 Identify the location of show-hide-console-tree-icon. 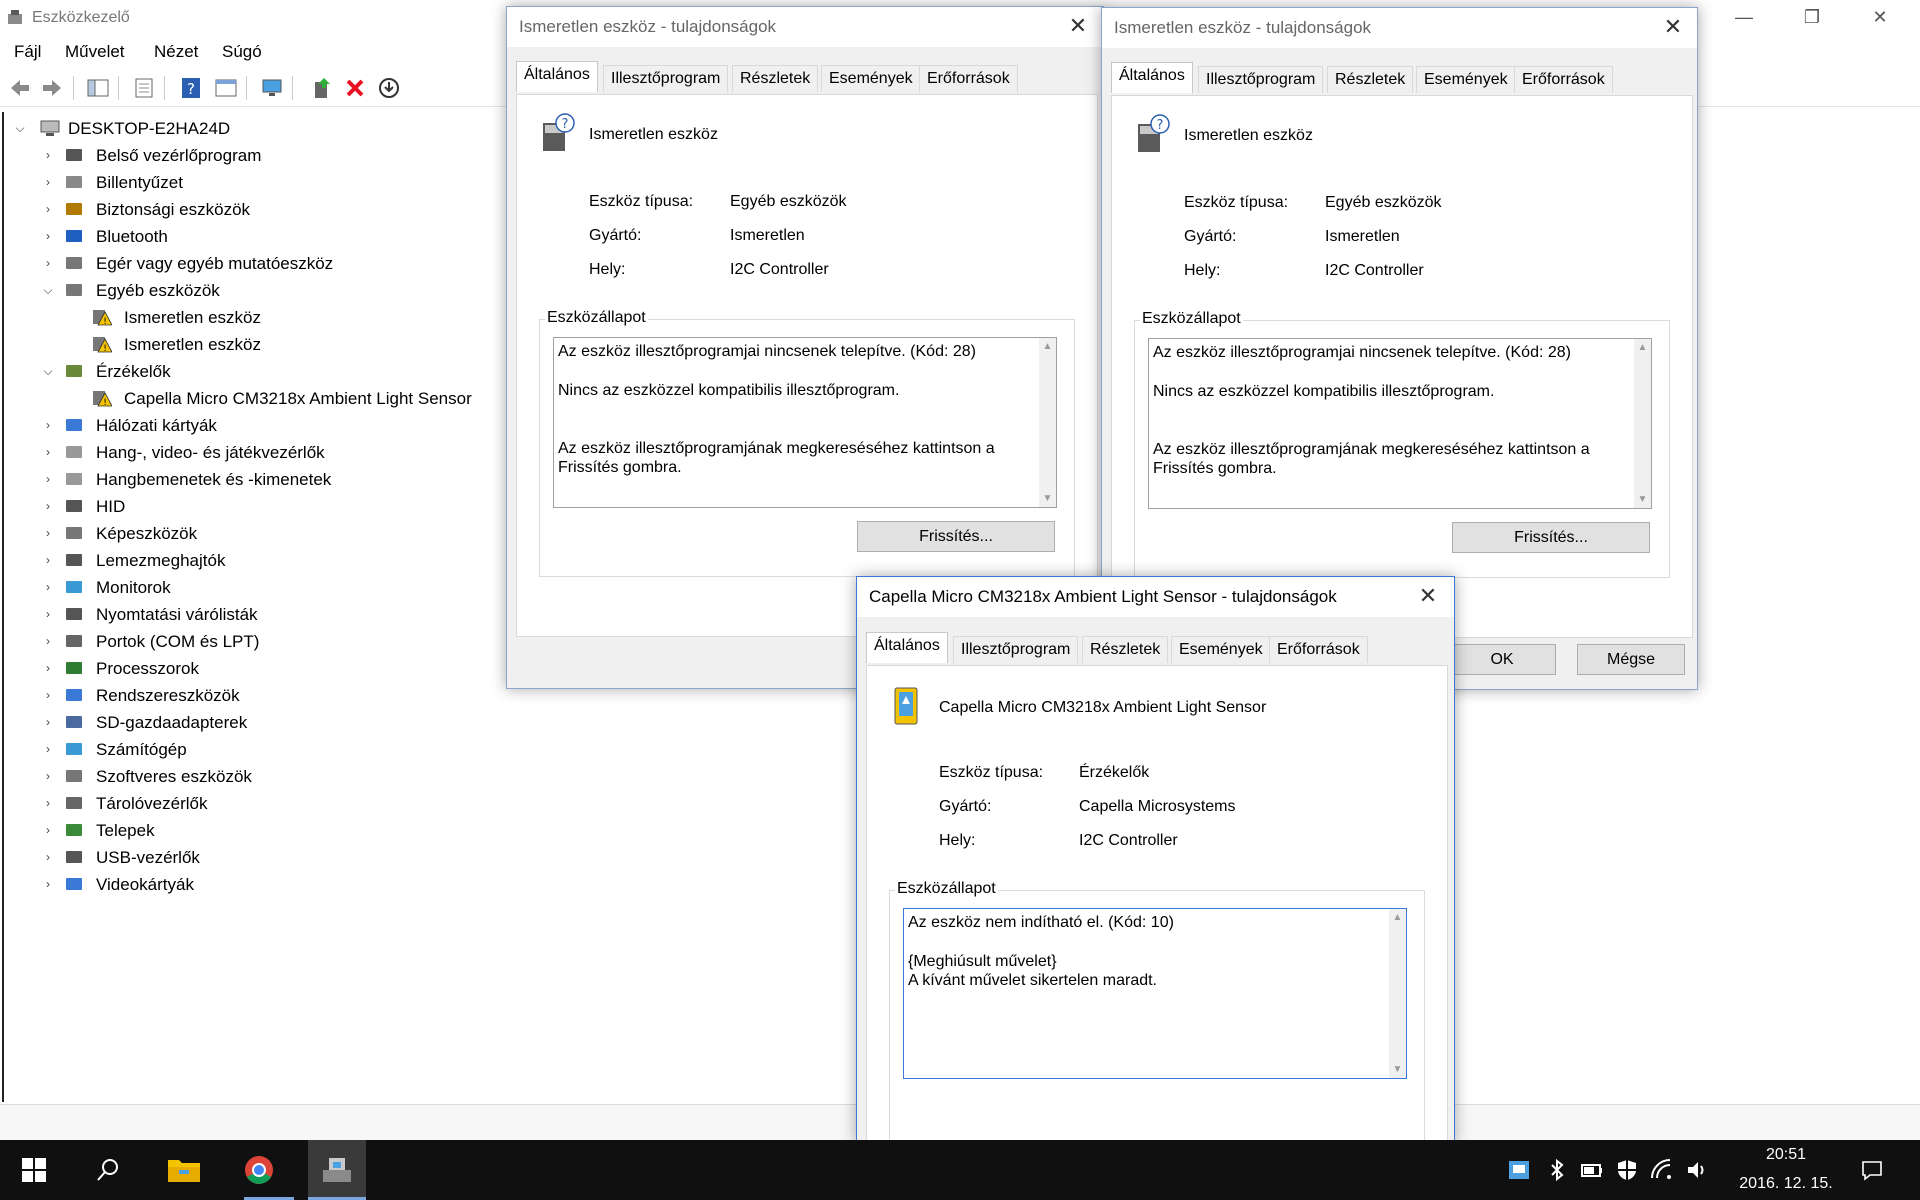
(98, 88).